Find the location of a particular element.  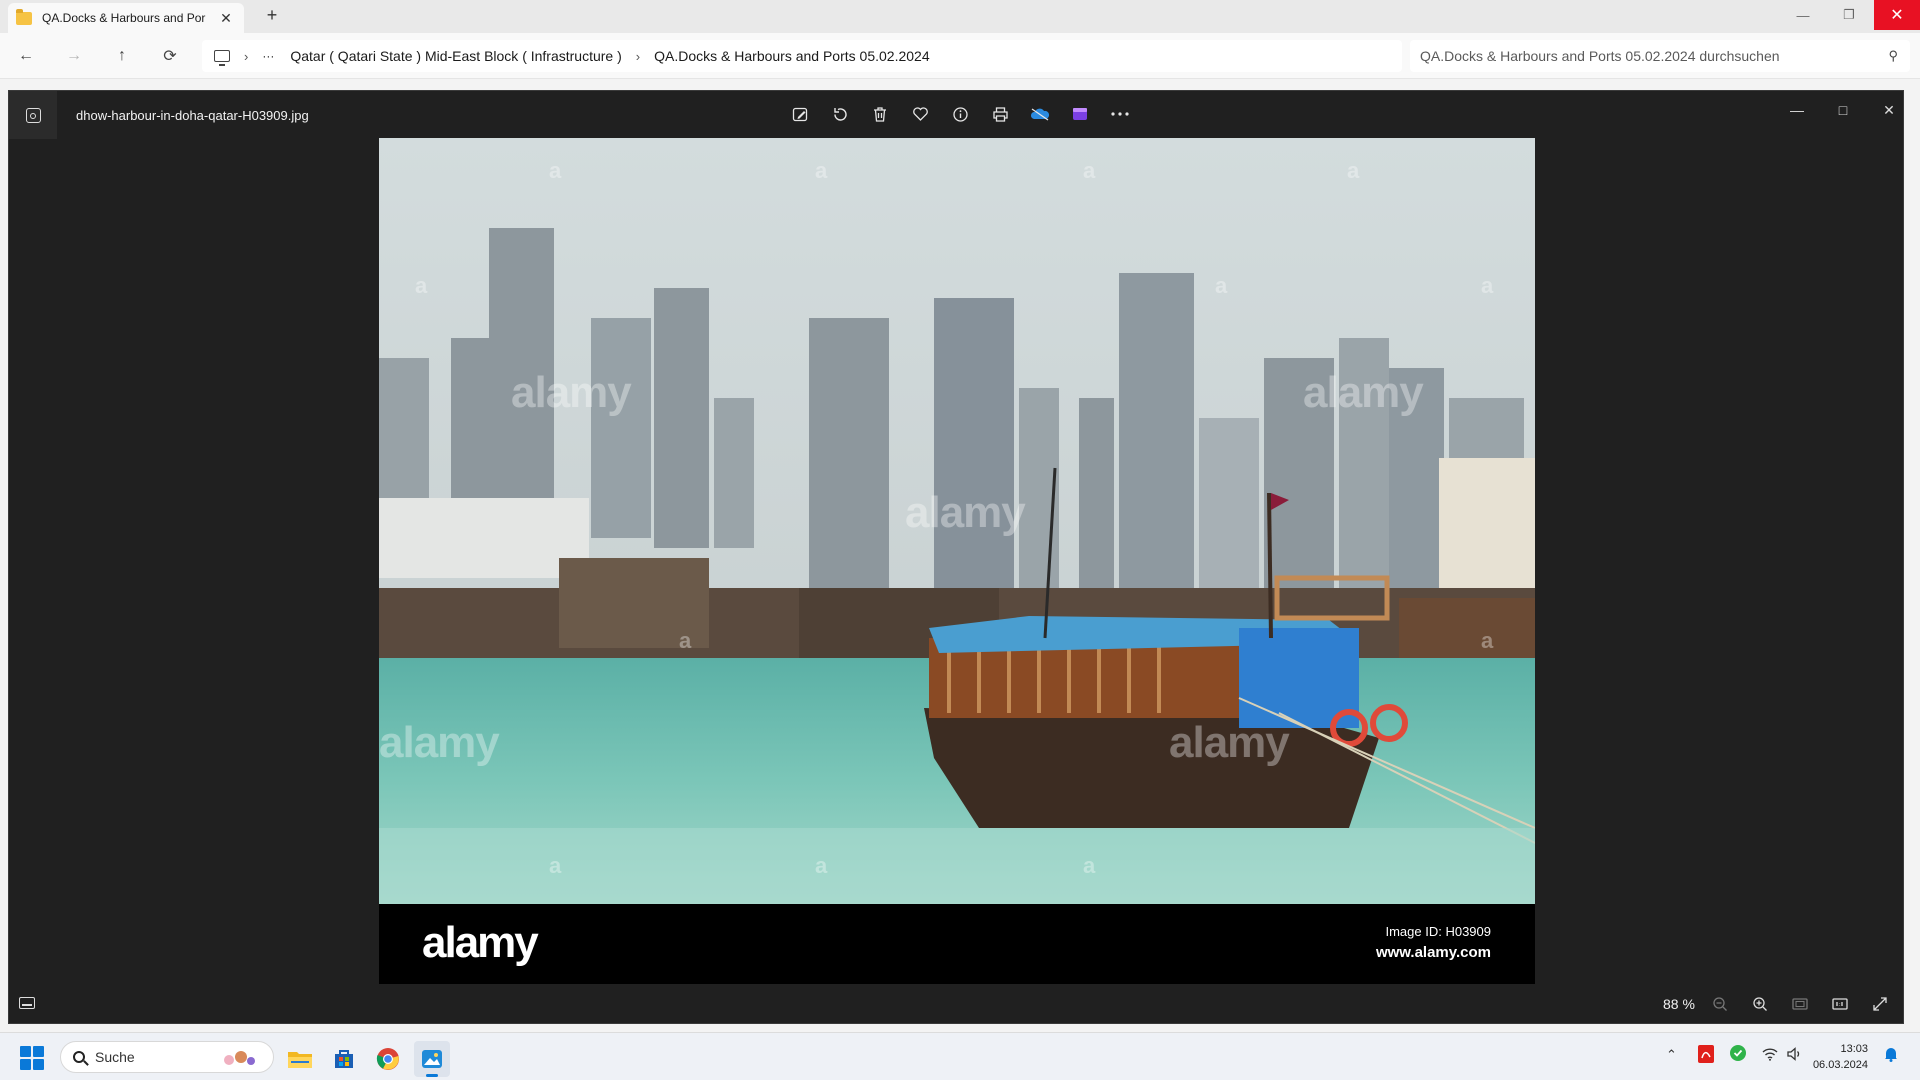

fullscreen-icon is located at coordinates (1880, 1004).